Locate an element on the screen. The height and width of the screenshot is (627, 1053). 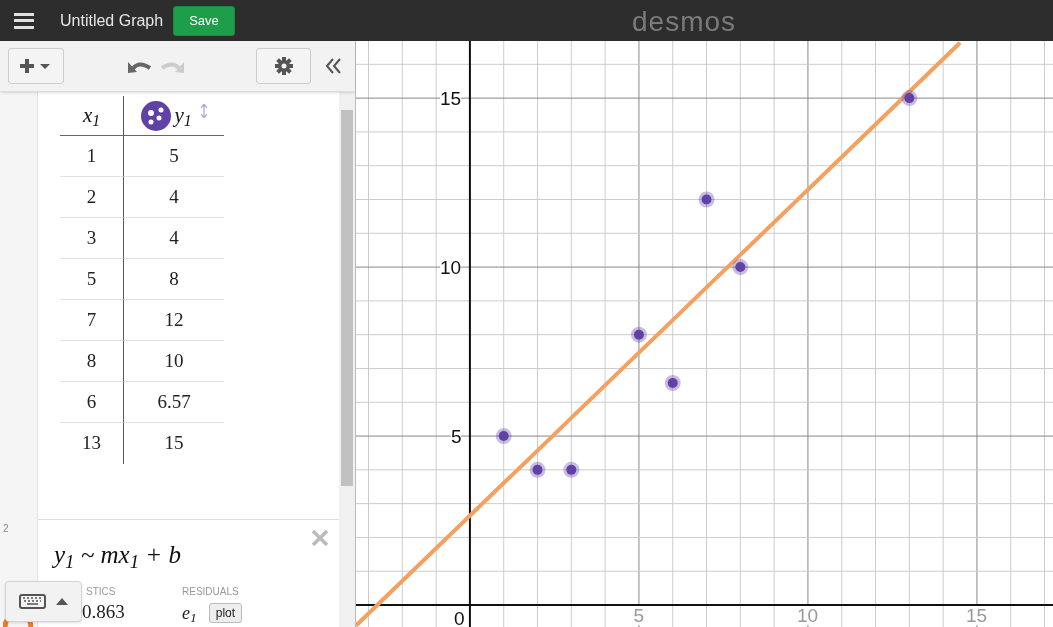
table-cell: 2 is located at coordinates (91, 197).